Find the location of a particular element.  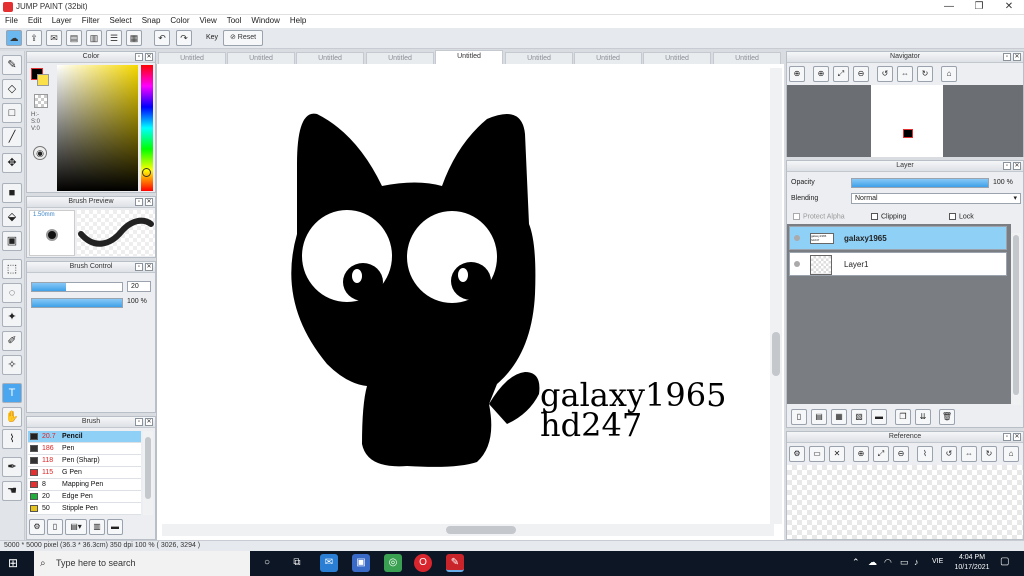

wifi-icon: ◠ is located at coordinates (888, 562).